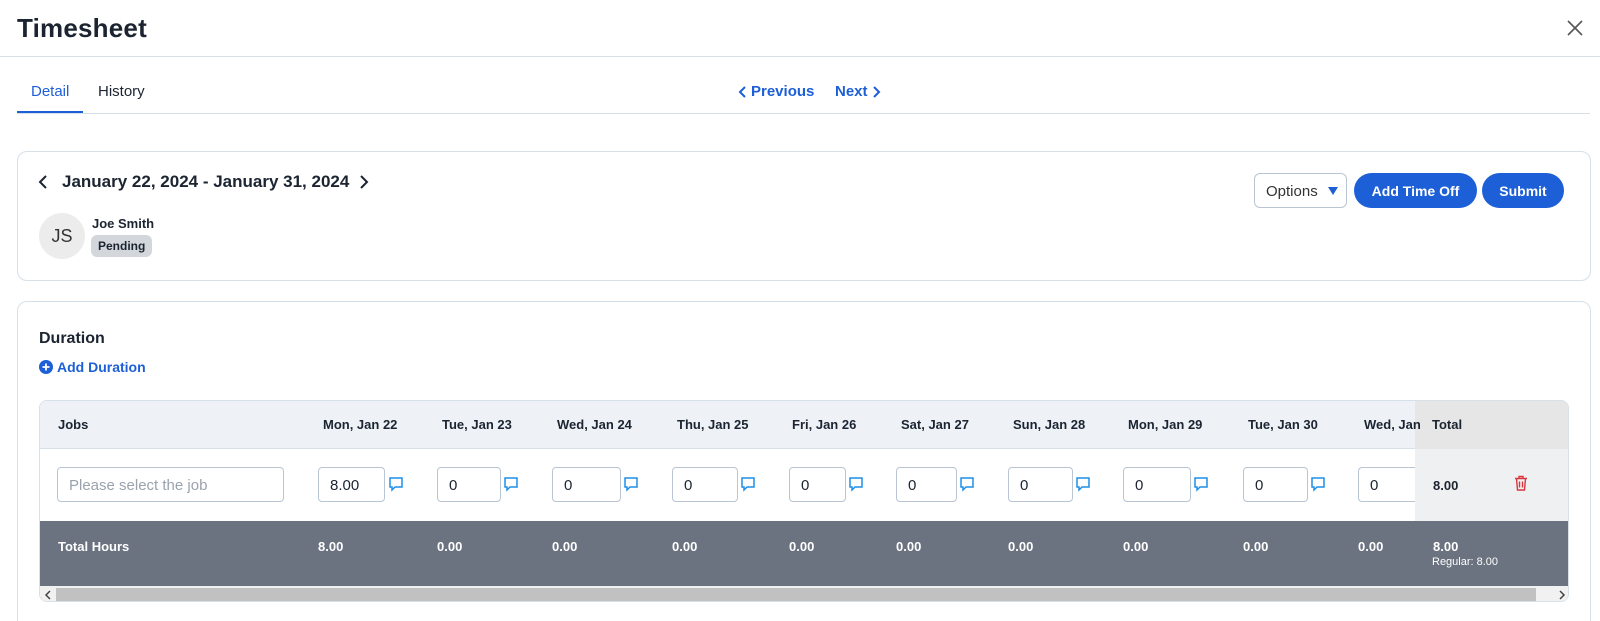 This screenshot has width=1600, height=621. I want to click on job-select-input: Please select the job, so click(170, 484).